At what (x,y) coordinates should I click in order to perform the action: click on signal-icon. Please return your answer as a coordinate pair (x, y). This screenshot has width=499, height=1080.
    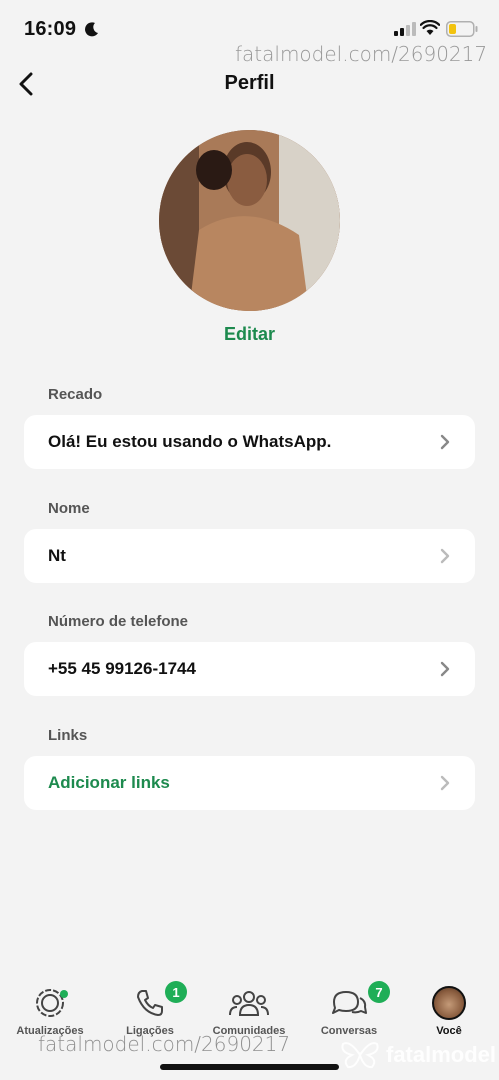
    Looking at the image, I should click on (405, 29).